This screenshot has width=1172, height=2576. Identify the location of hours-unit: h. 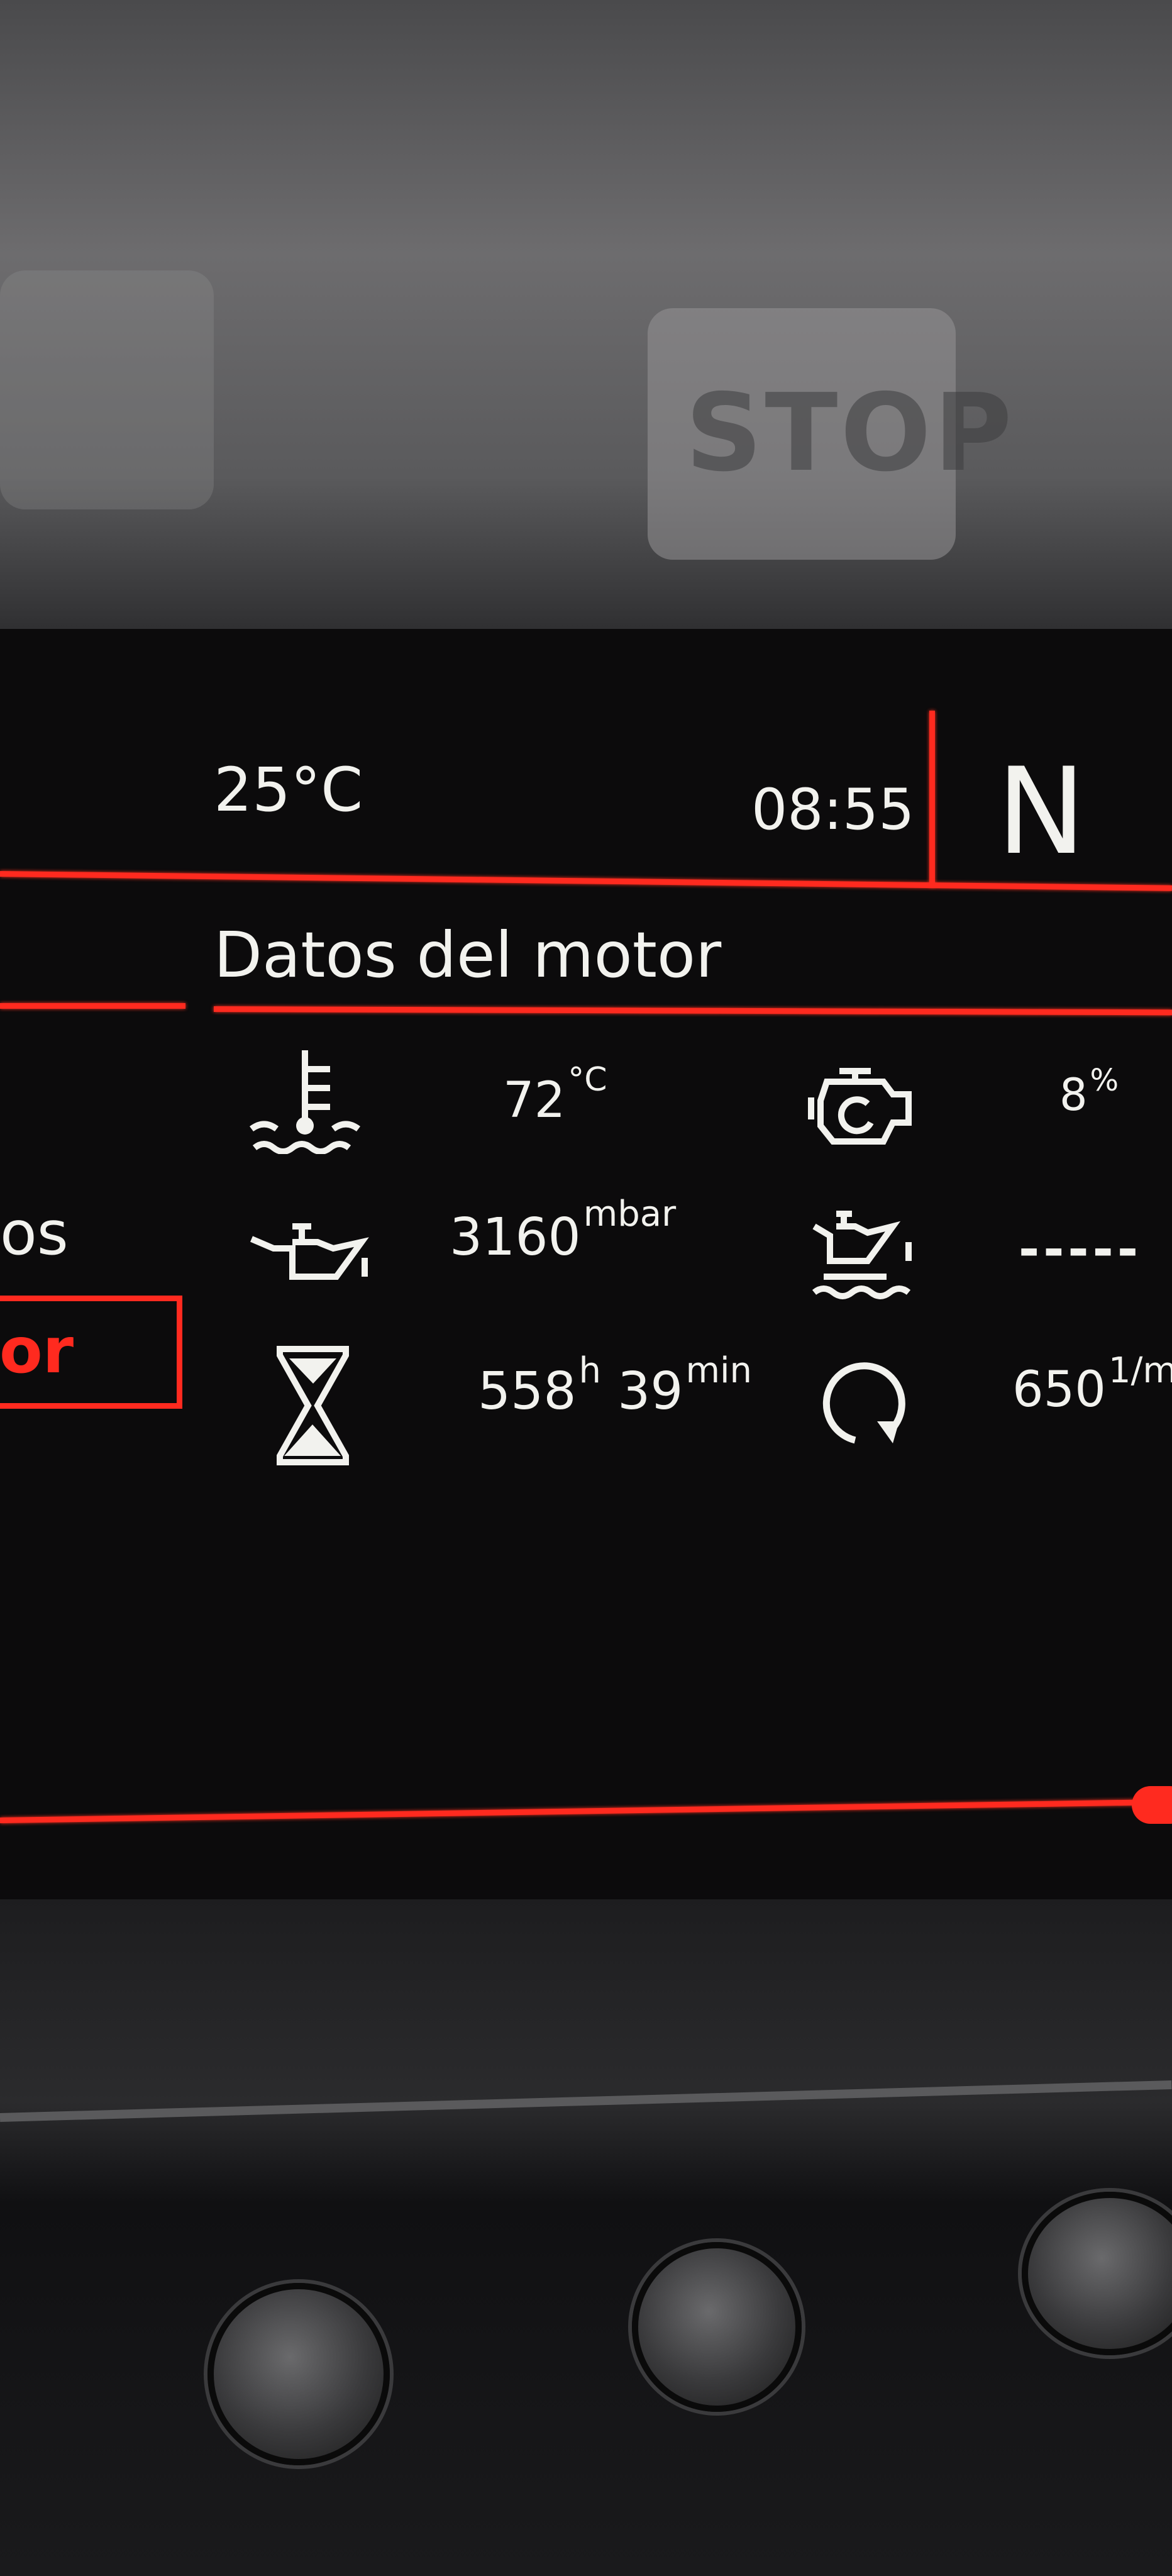
(590, 1370).